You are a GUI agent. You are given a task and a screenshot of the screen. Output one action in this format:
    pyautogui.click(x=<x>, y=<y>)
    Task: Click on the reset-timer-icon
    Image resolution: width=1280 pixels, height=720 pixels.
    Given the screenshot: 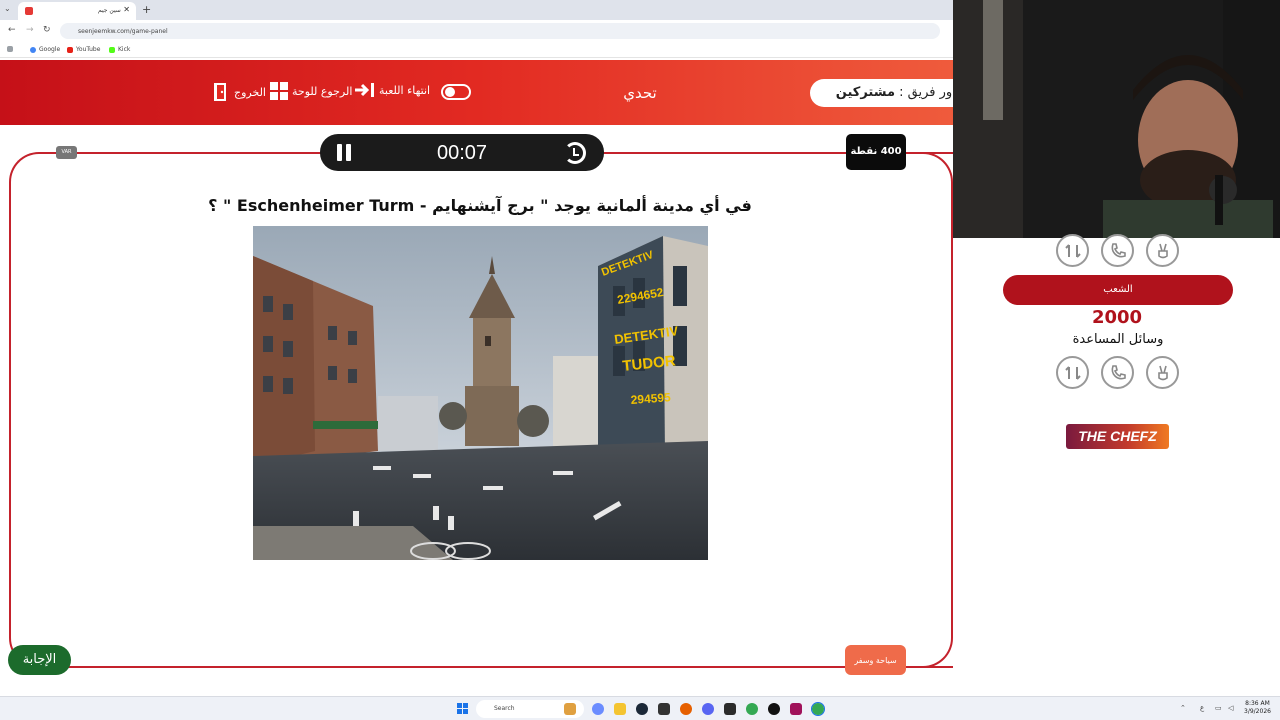 What is the action you would take?
    pyautogui.click(x=575, y=153)
    